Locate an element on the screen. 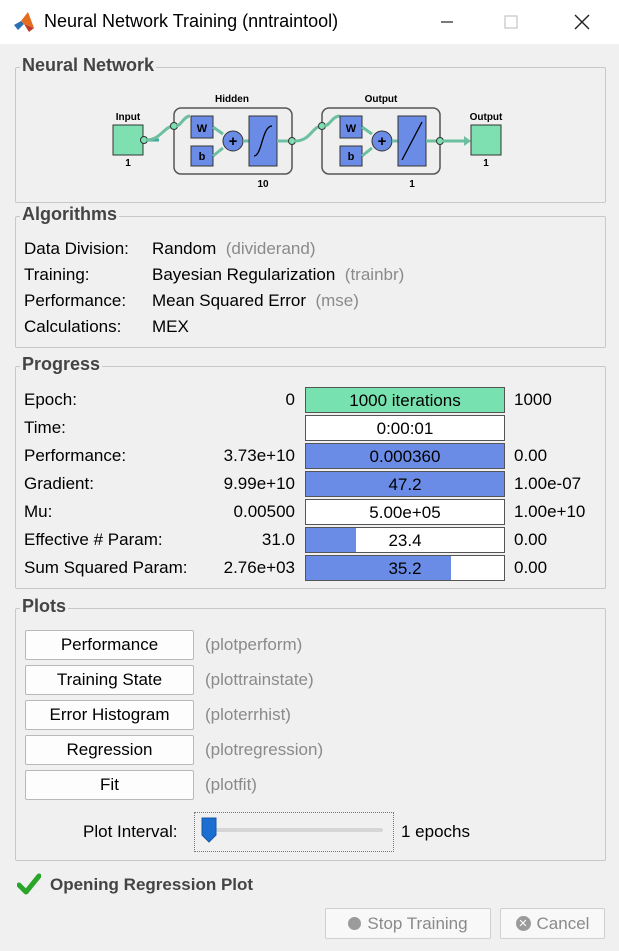 The width and height of the screenshot is (619, 951). progress-row-epoch: Epoch: 0 1000 iterations 1000 is located at coordinates (310, 400).